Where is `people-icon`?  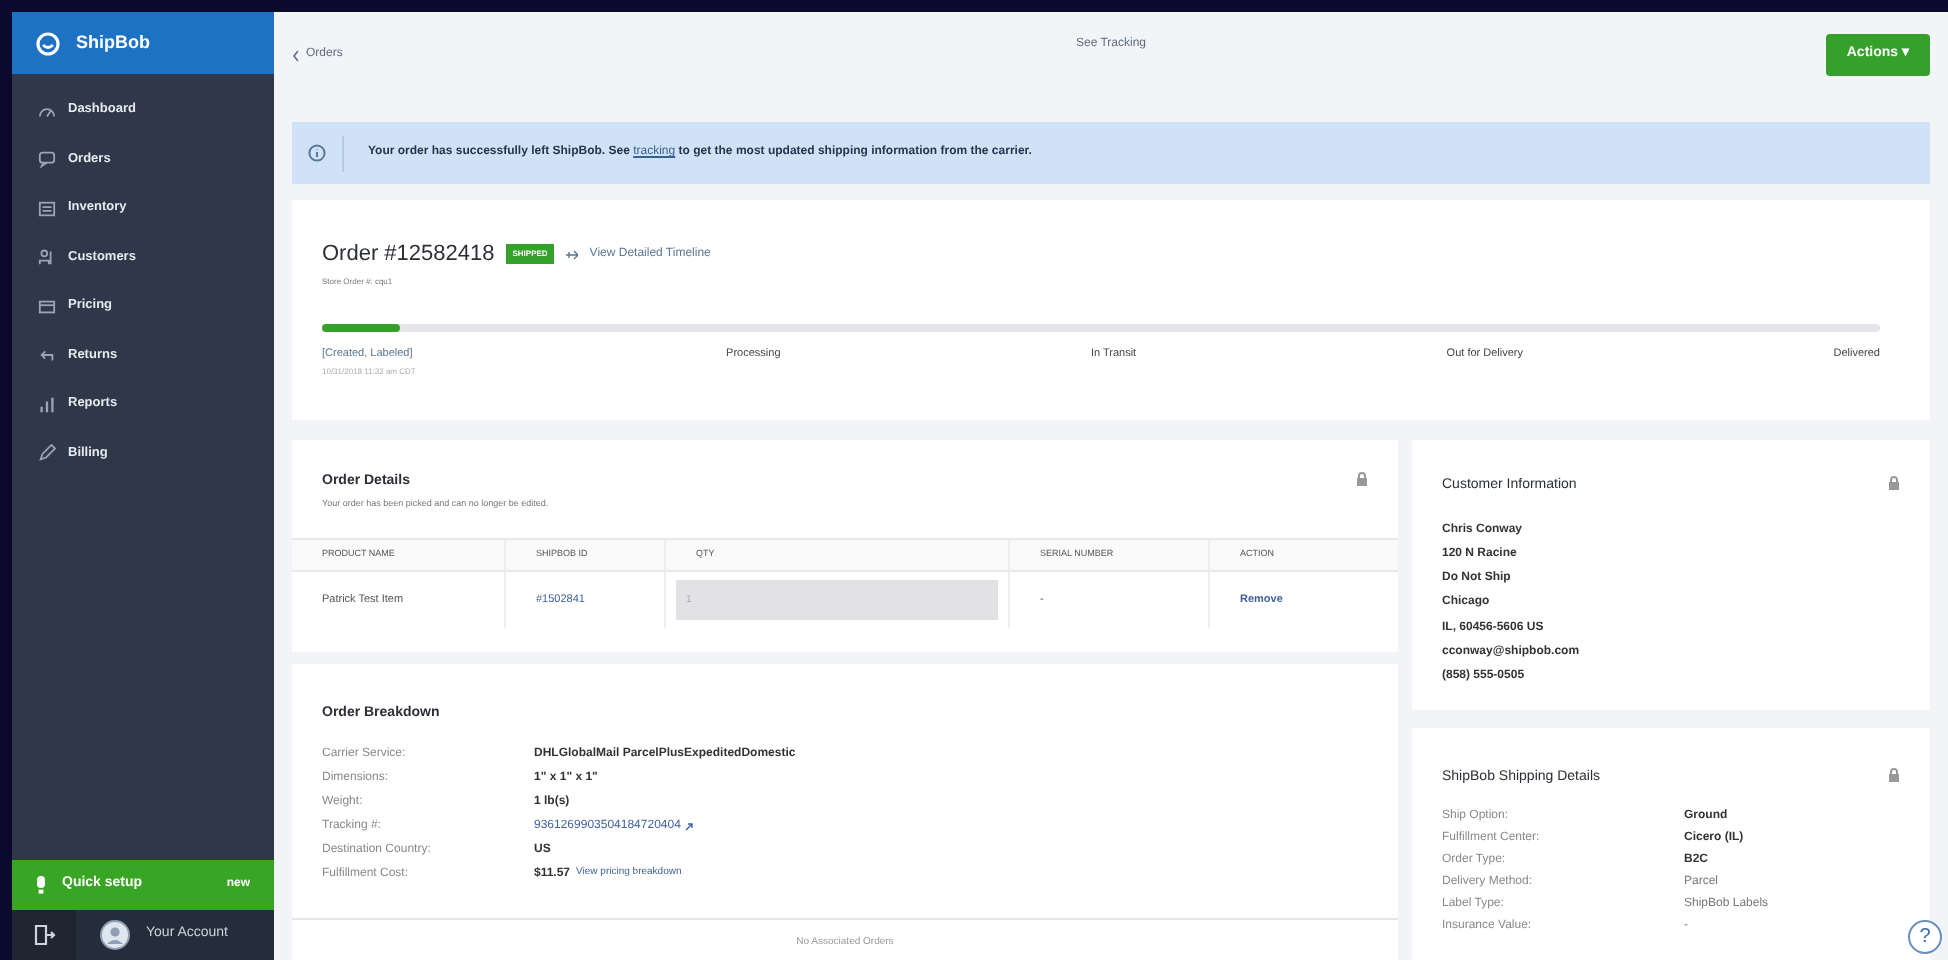 people-icon is located at coordinates (47, 257).